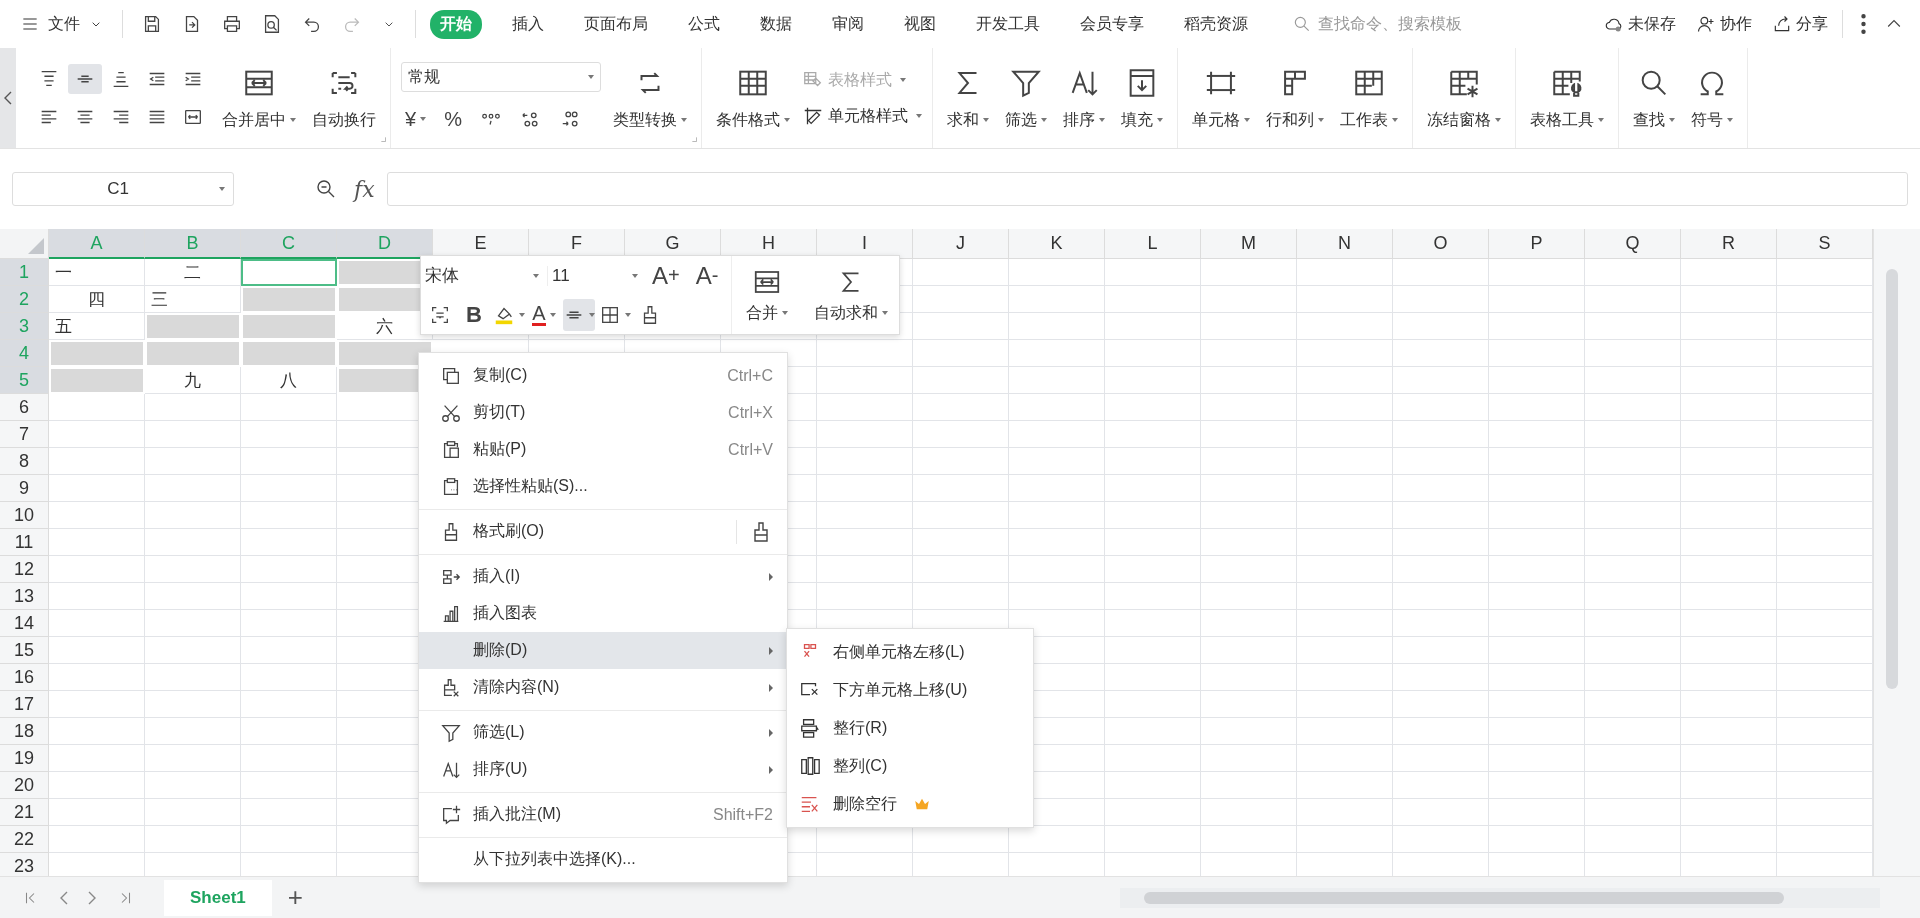 Image resolution: width=1920 pixels, height=918 pixels. Describe the element at coordinates (259, 98) in the screenshot. I see `merge-center-button: 合并居中` at that location.